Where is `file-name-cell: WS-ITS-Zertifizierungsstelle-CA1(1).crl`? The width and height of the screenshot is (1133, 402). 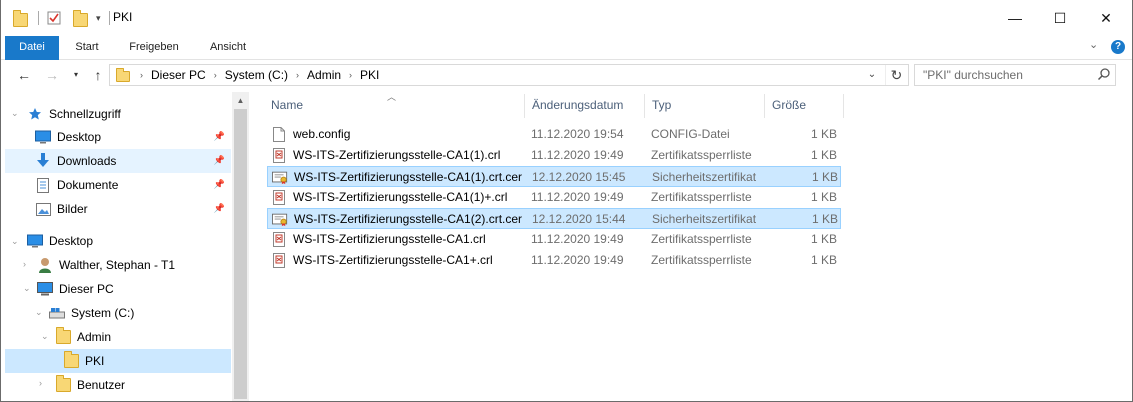
file-name-cell: WS-ITS-Zertifizierungsstelle-CA1(1).crl is located at coordinates (385, 155).